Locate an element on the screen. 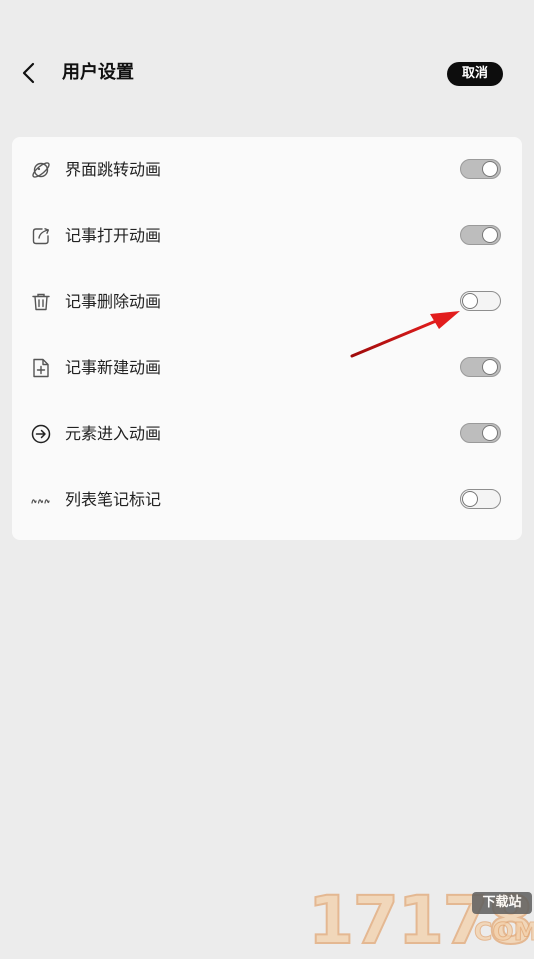 The width and height of the screenshot is (534, 959). arrow-circle-right-icon is located at coordinates (41, 434).